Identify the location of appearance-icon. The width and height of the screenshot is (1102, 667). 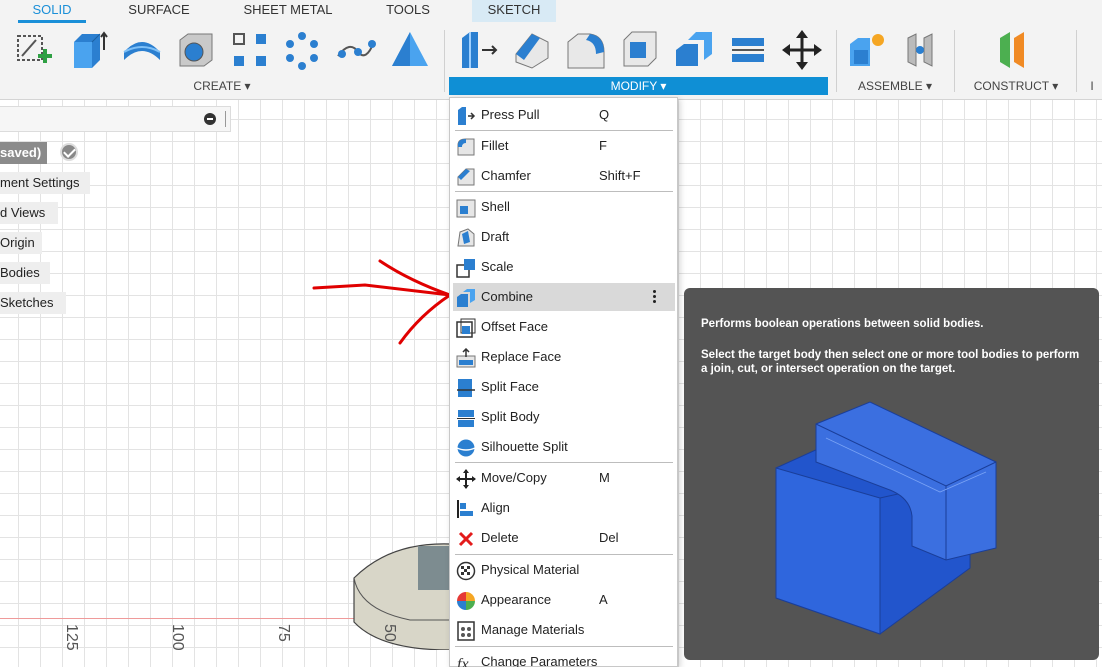
(466, 601).